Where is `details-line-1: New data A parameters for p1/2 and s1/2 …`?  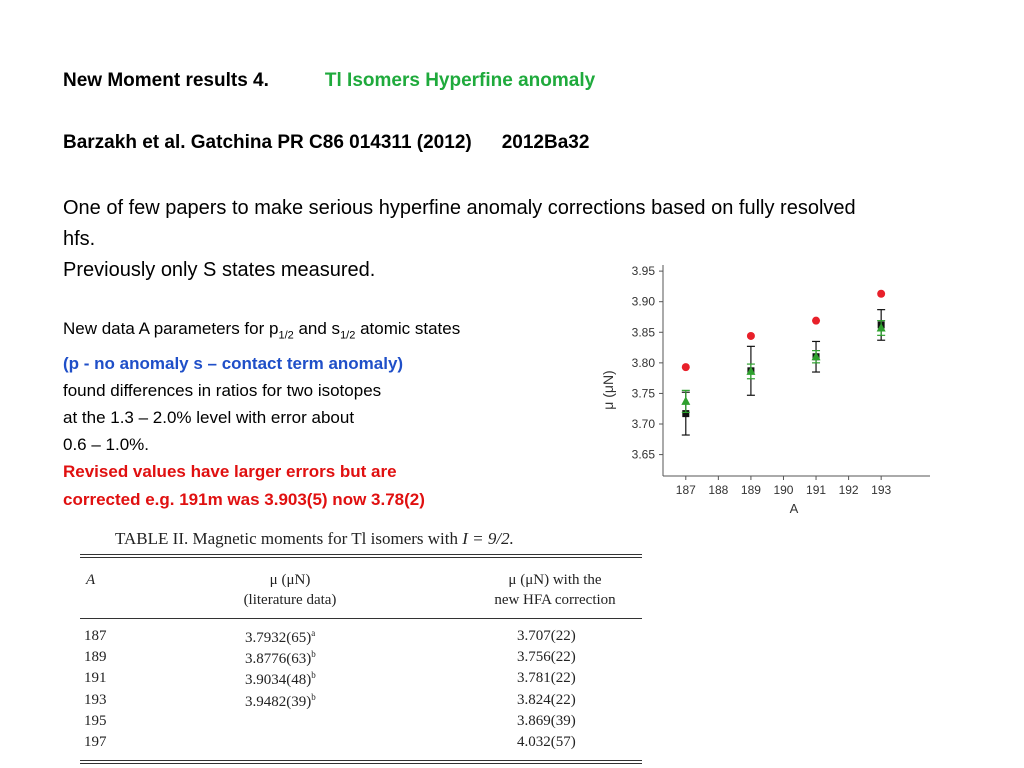 details-line-1: New data A parameters for p1/2 and s1/2 … is located at coordinates (261, 332).